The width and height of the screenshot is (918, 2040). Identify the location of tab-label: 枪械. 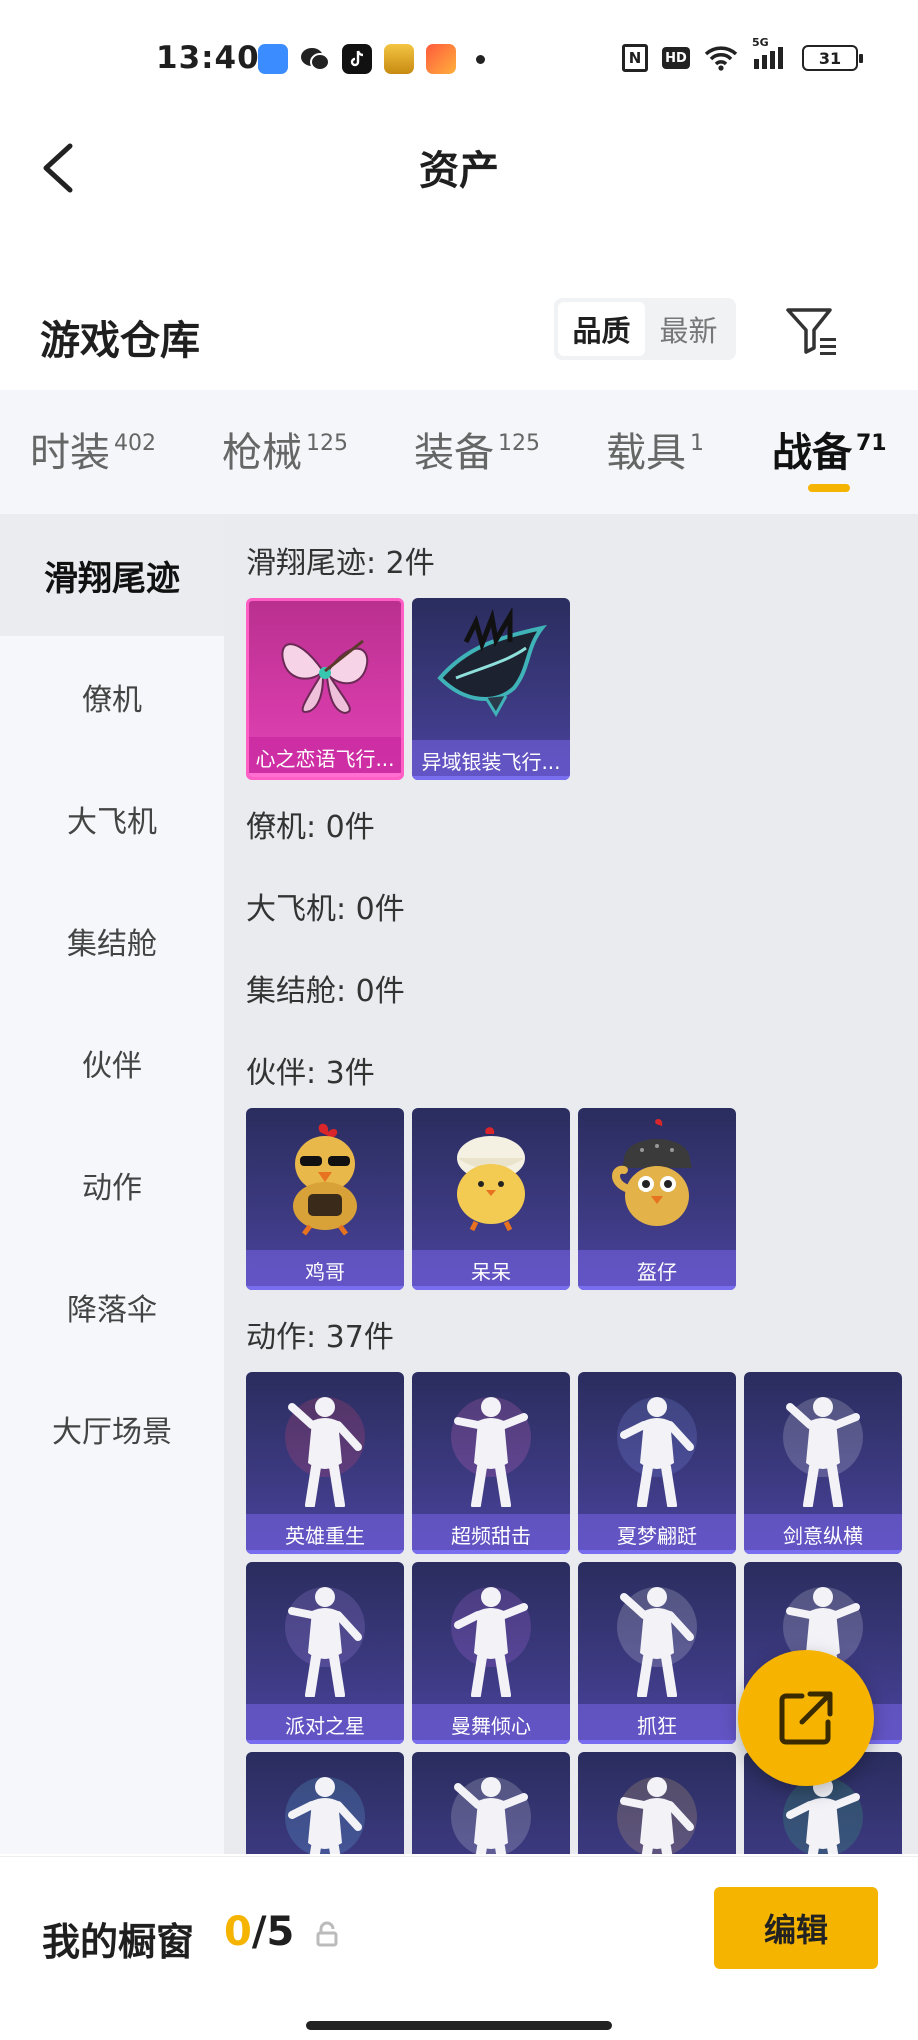
(262, 453).